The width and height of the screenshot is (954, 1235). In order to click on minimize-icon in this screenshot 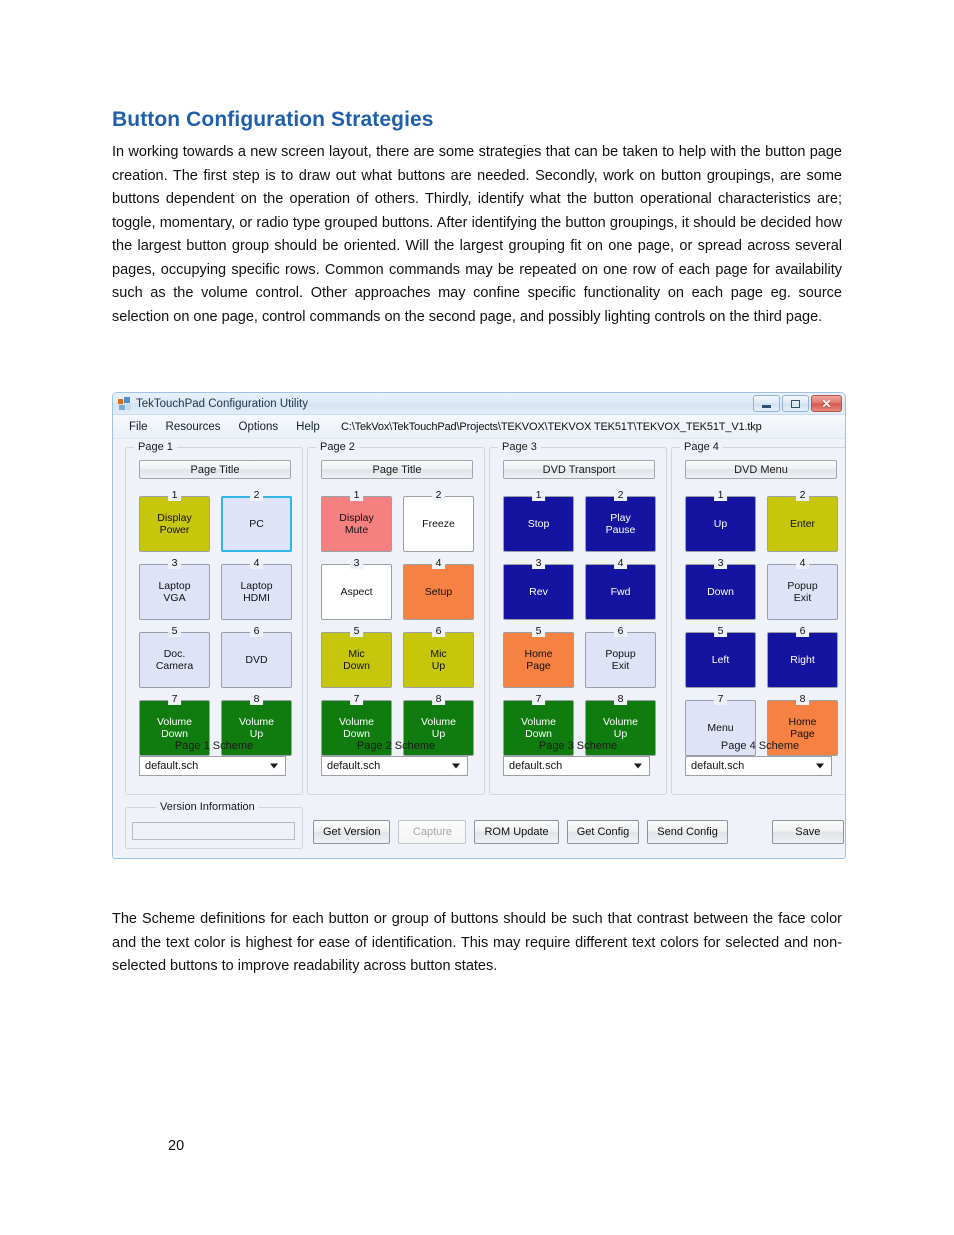, I will do `click(766, 406)`.